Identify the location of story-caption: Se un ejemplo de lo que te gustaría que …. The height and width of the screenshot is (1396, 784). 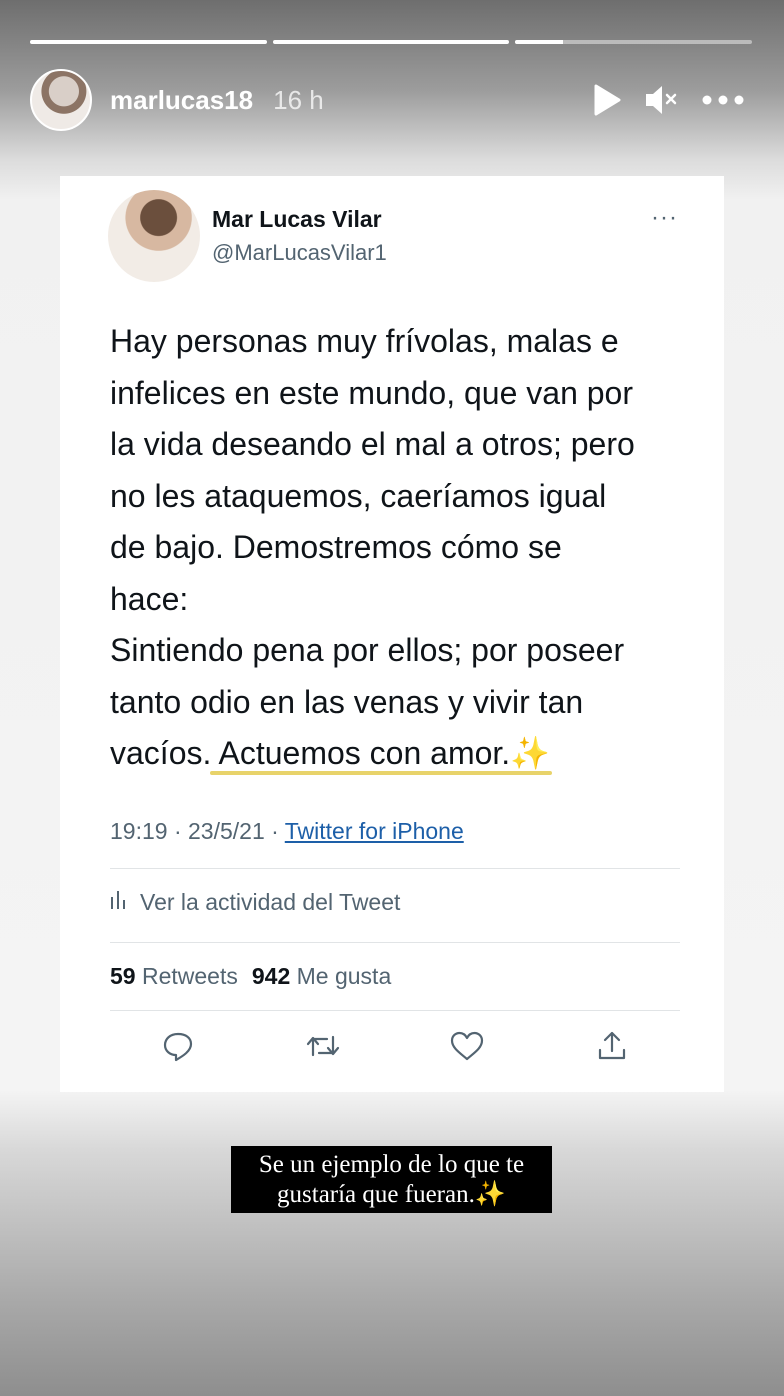
(391, 1179).